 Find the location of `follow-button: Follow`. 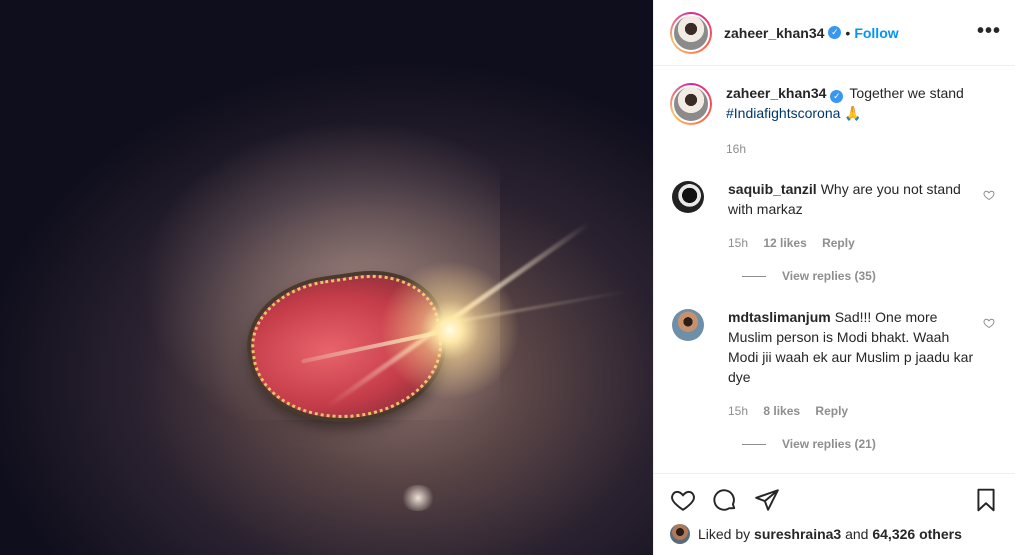

follow-button: Follow is located at coordinates (876, 33).